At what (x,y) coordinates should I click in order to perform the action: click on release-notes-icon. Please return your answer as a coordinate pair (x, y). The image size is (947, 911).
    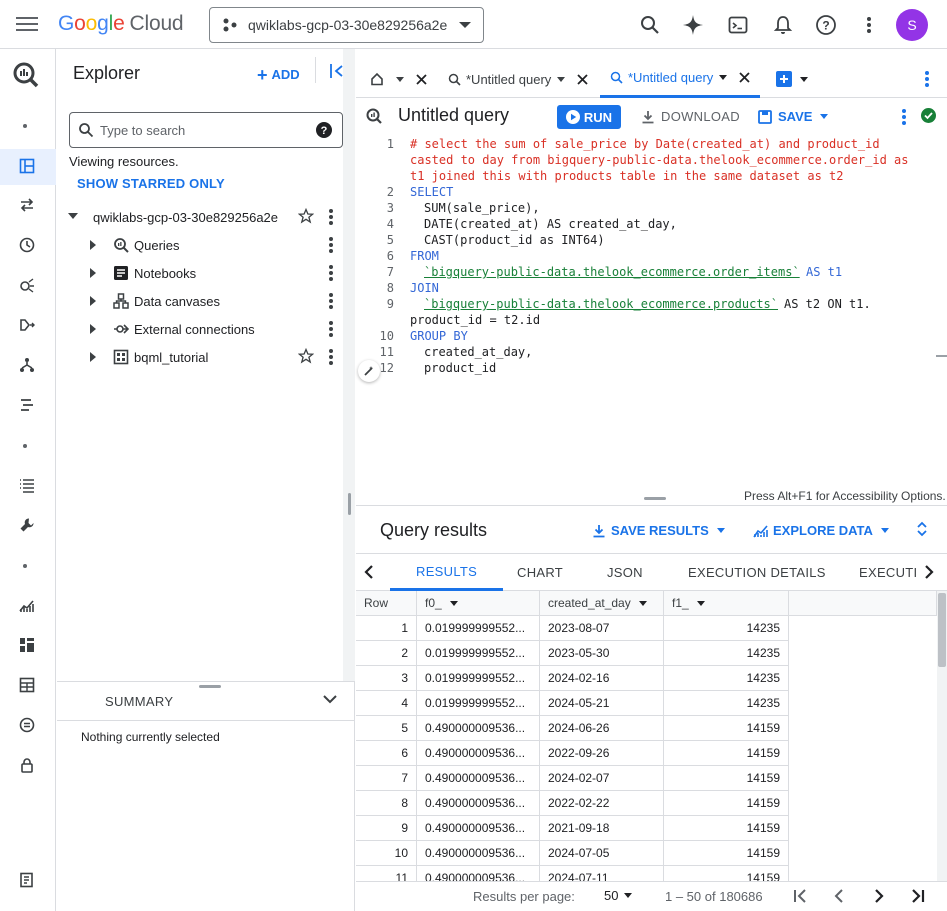
    Looking at the image, I should click on (27, 880).